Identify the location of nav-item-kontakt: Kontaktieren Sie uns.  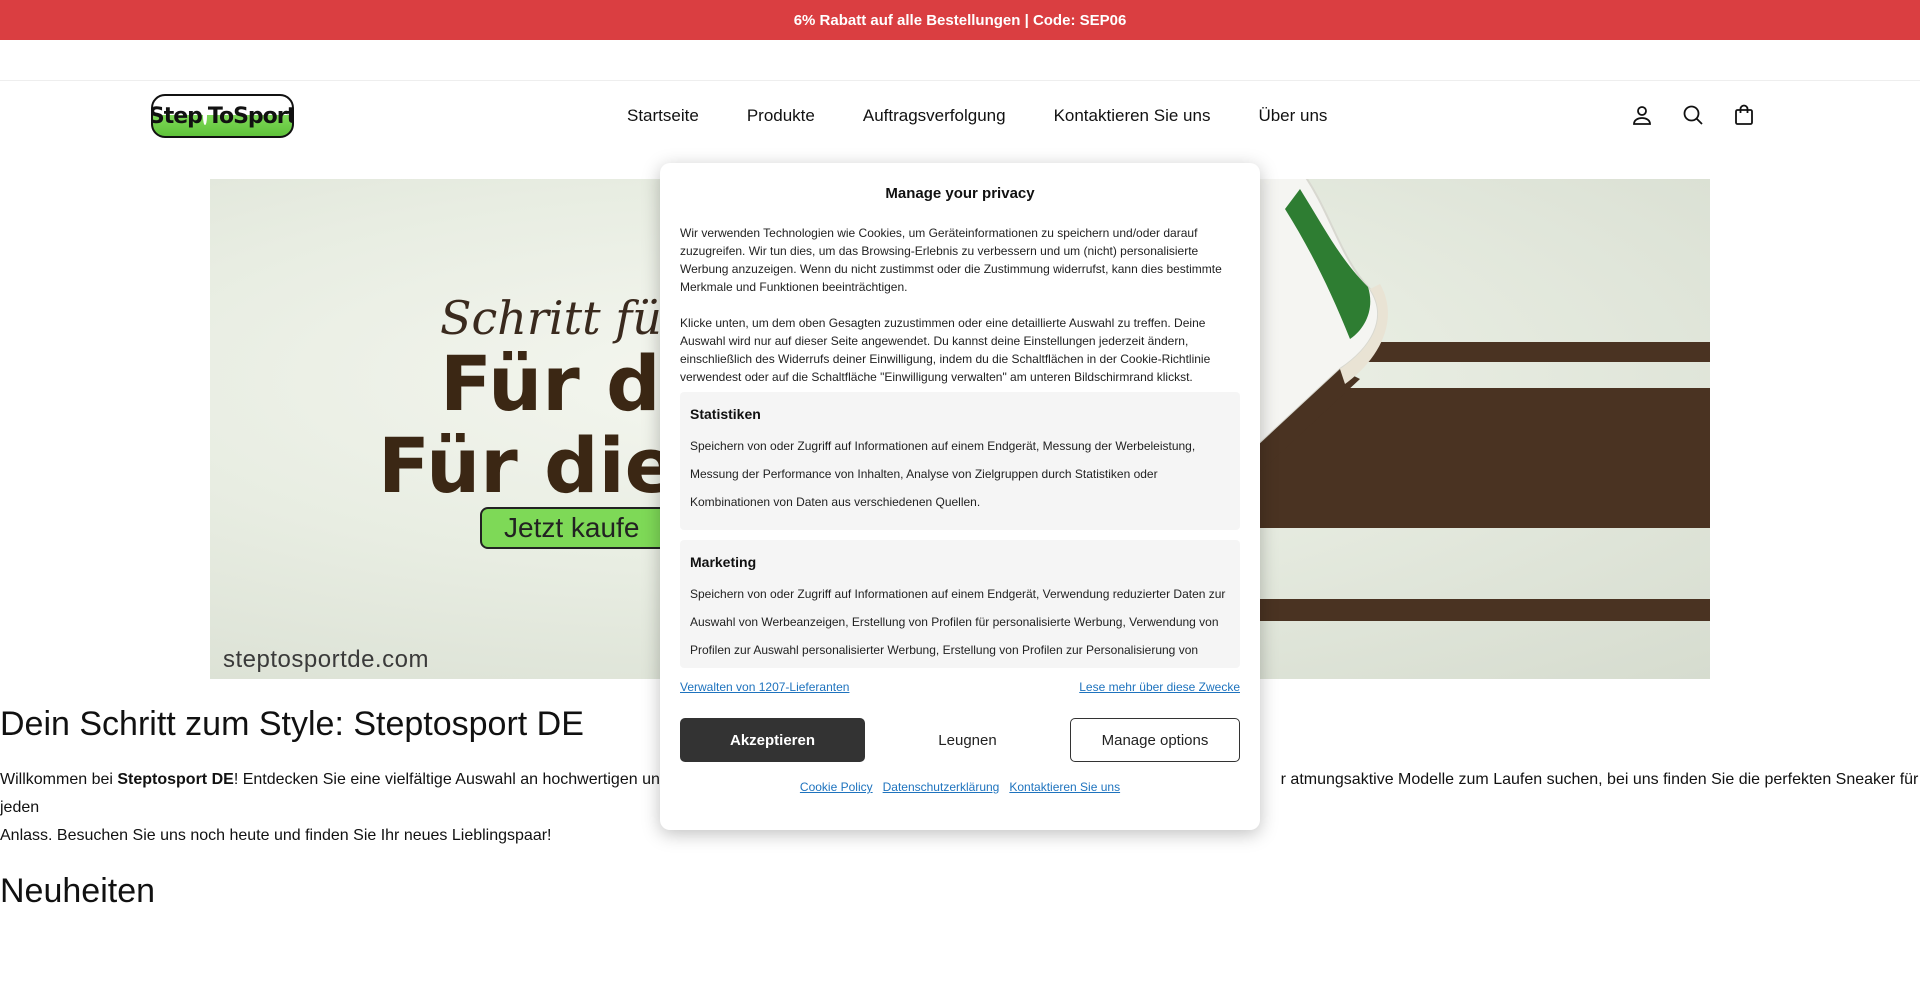
(1132, 116).